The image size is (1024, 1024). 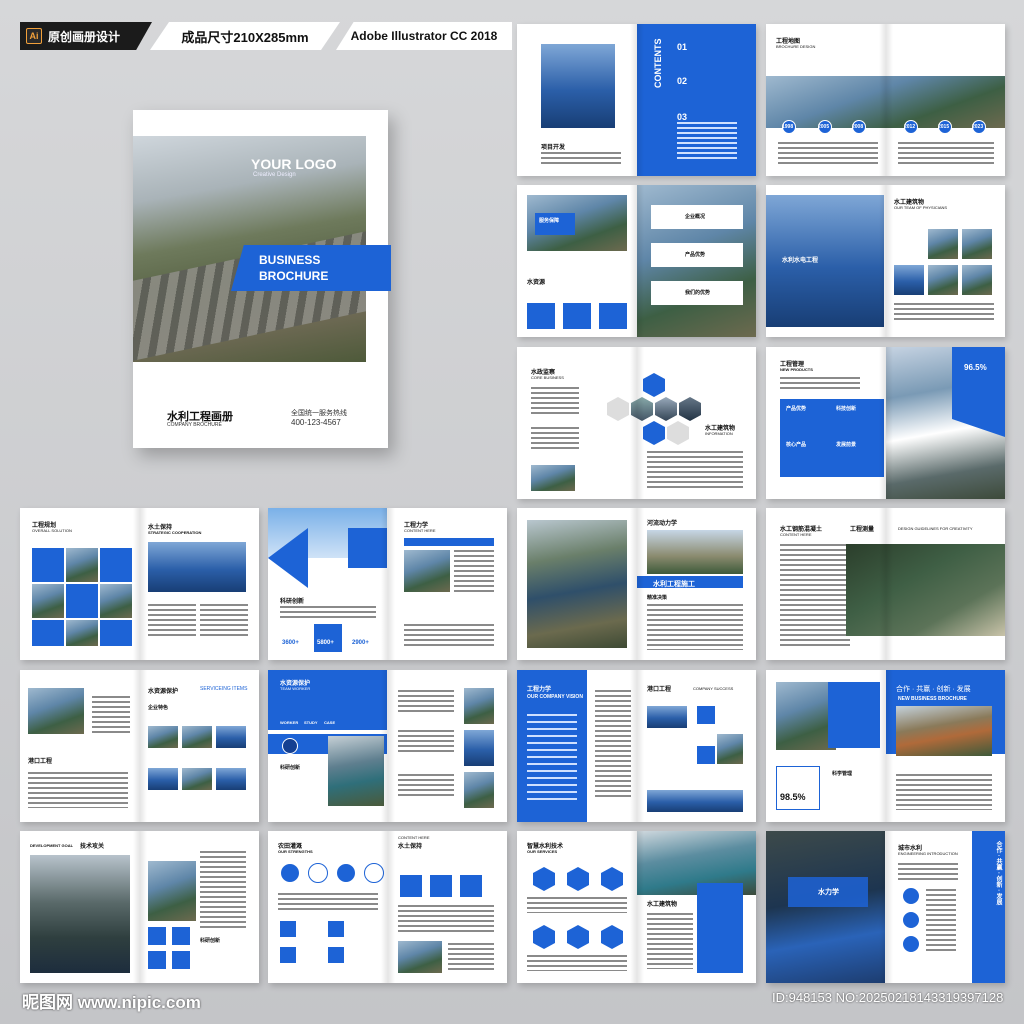 What do you see at coordinates (825, 907) in the screenshot?
I see `mountain-lake-photo` at bounding box center [825, 907].